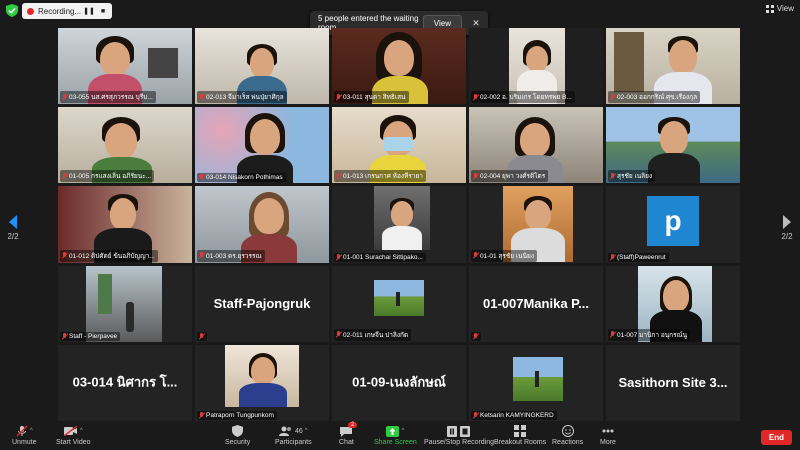 This screenshot has width=800, height=450. I want to click on start-video-button: ^ Start Video, so click(73, 435).